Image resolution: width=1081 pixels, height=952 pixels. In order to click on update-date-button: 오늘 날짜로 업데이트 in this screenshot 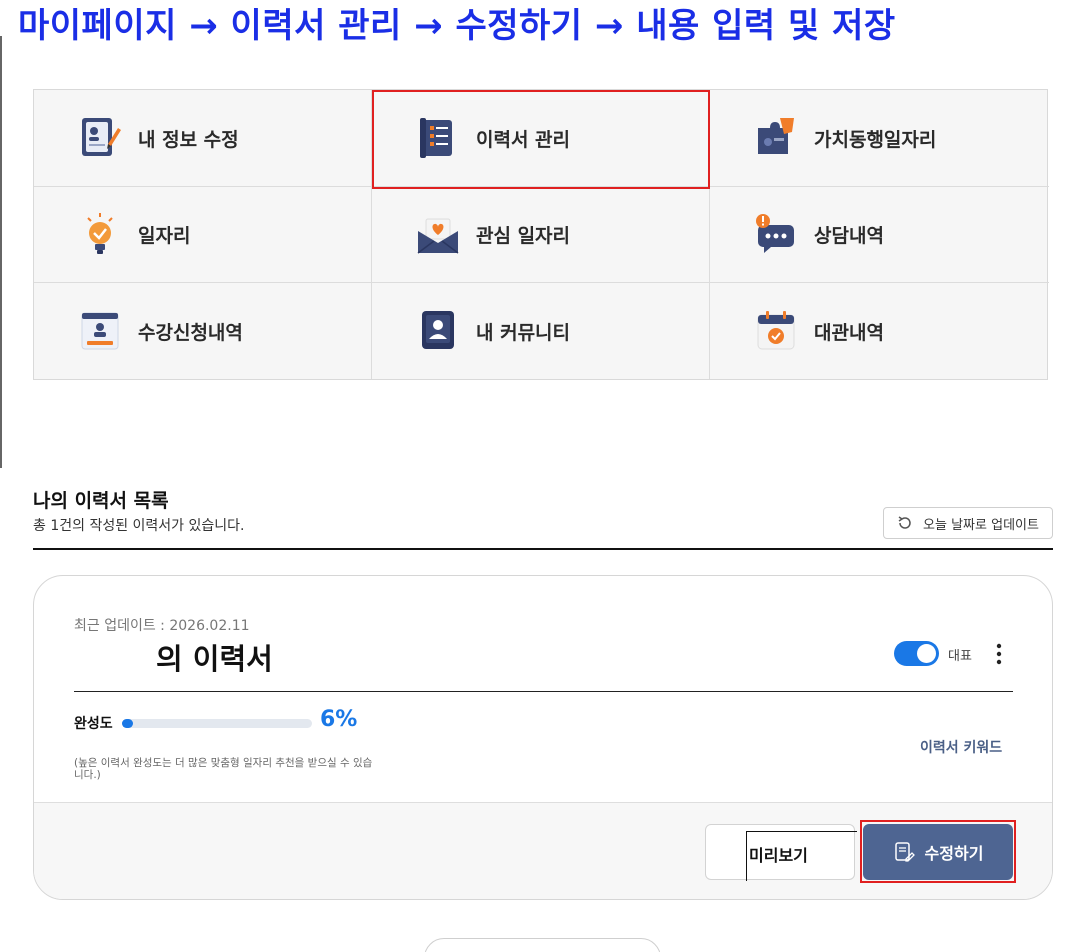, I will do `click(968, 523)`.